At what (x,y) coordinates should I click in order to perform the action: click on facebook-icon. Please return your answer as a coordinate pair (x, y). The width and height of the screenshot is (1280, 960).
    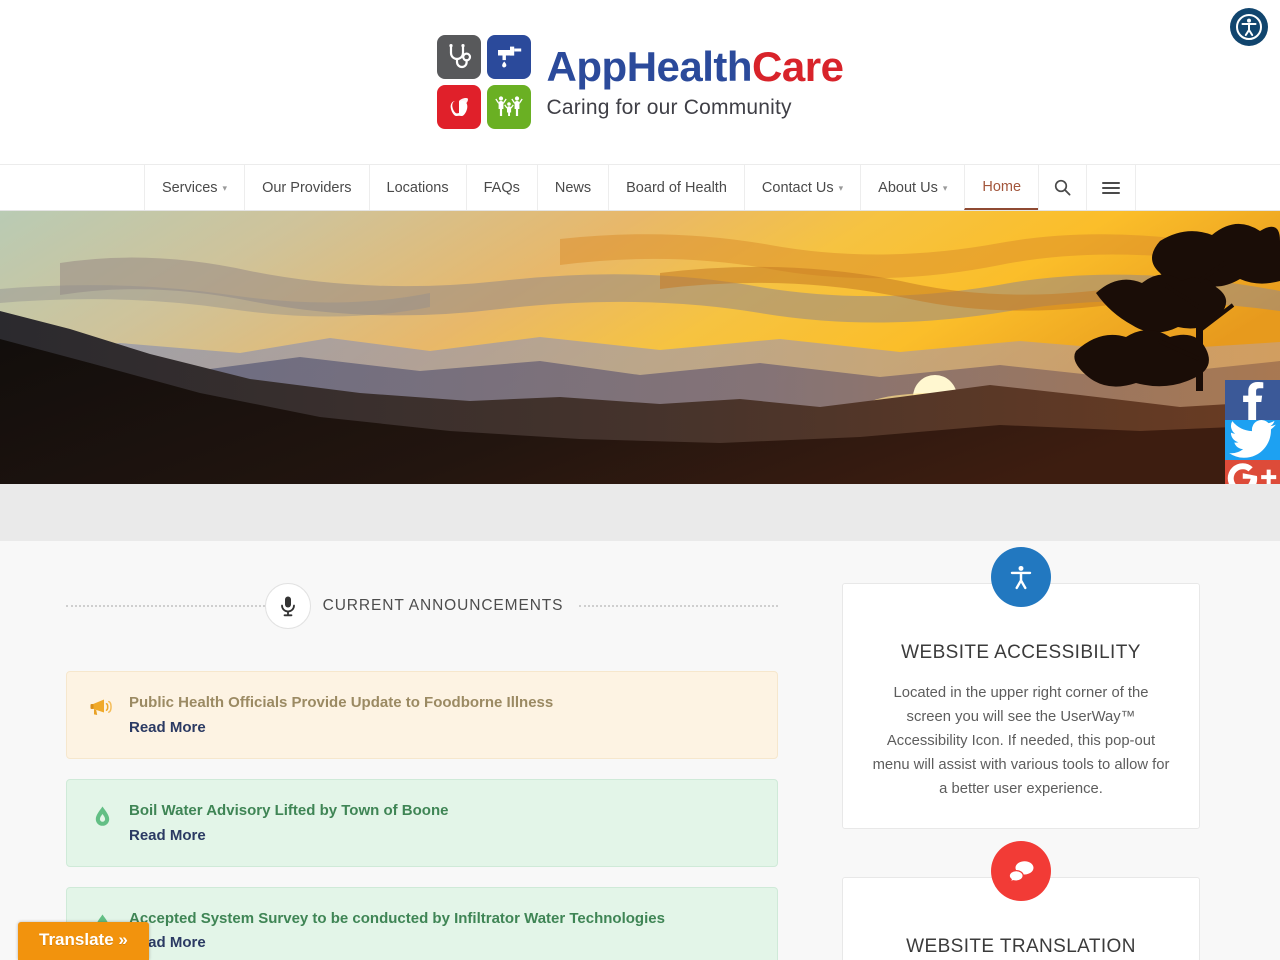
    Looking at the image, I should click on (1253, 401).